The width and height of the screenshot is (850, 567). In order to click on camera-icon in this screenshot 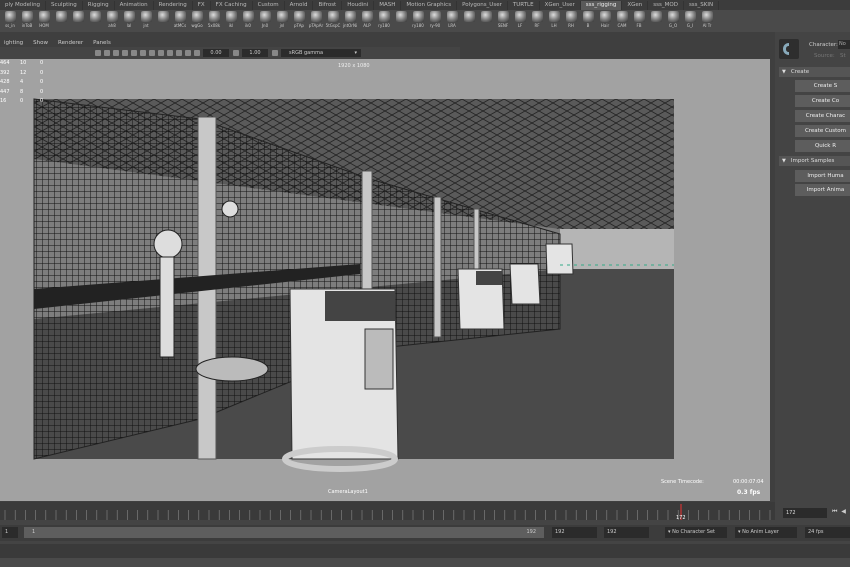, I will do `click(98, 53)`.